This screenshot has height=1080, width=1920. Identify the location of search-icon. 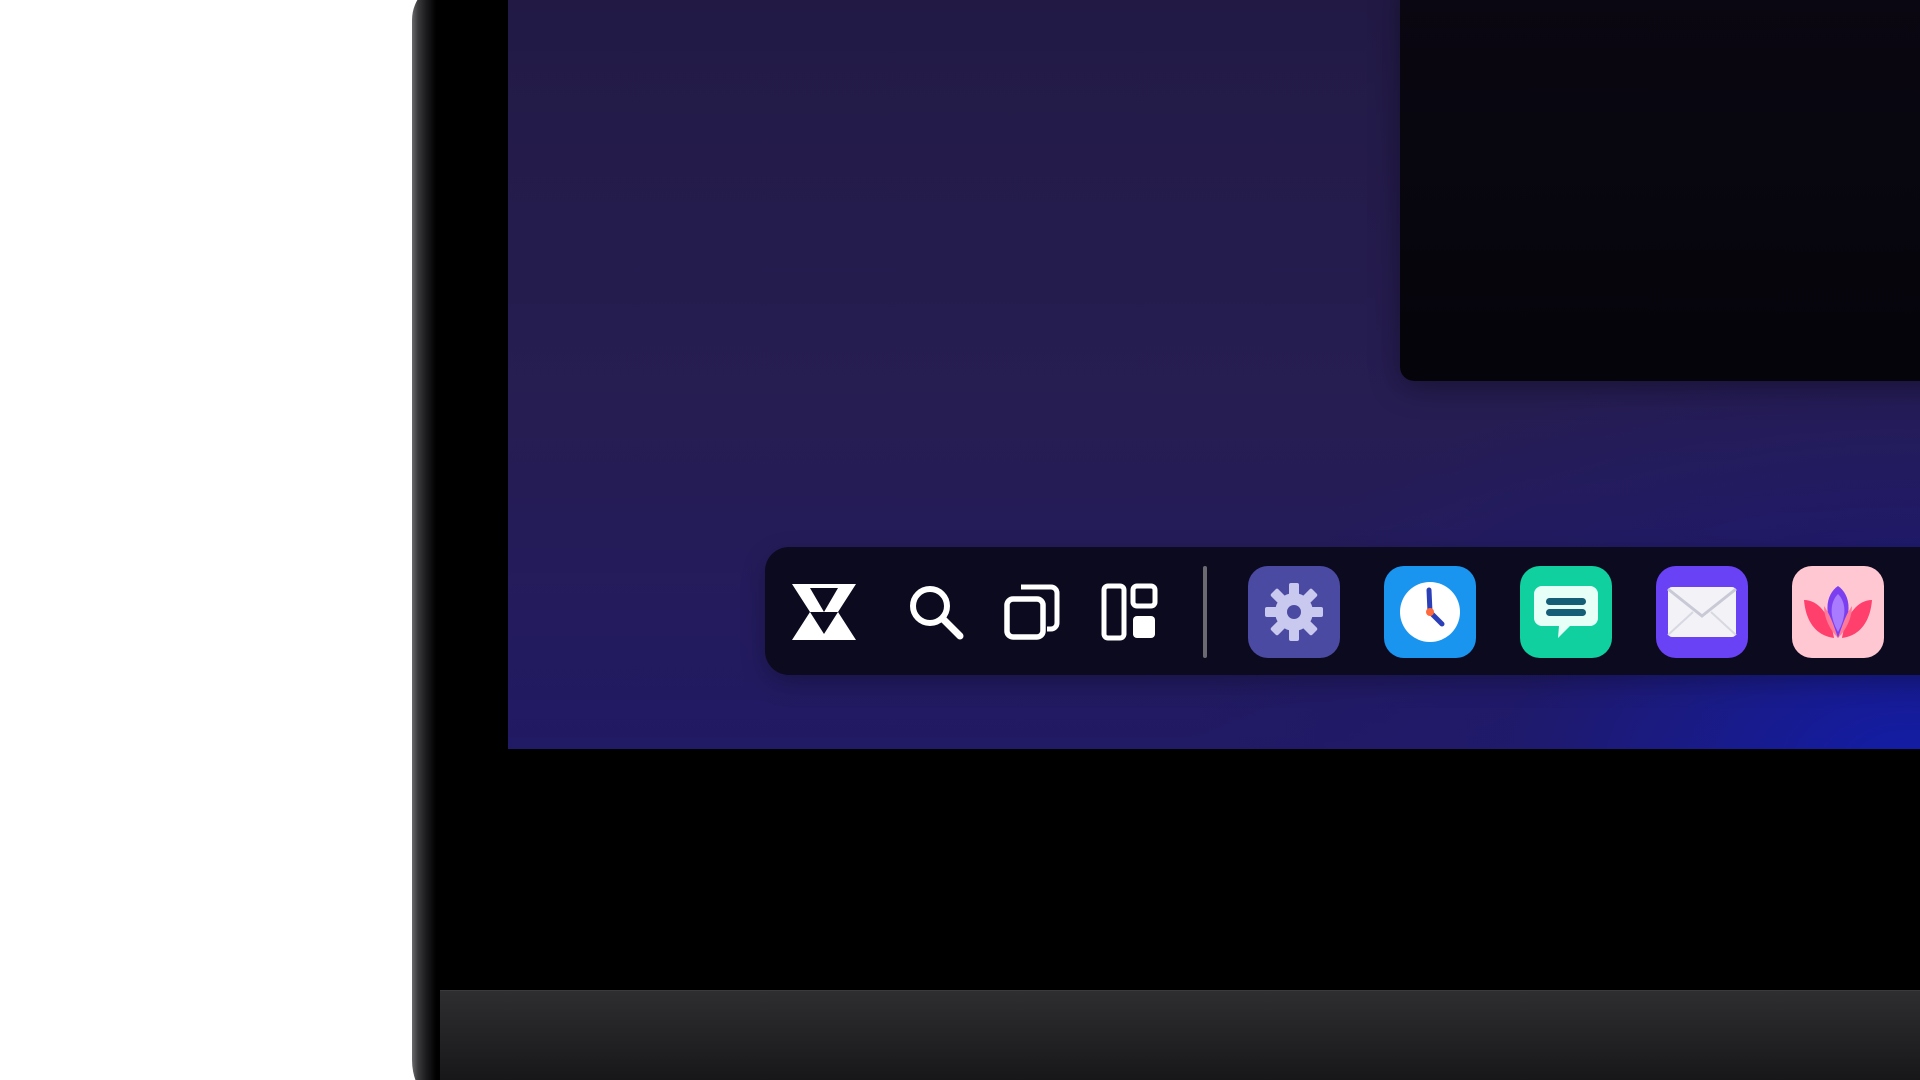
(937, 613).